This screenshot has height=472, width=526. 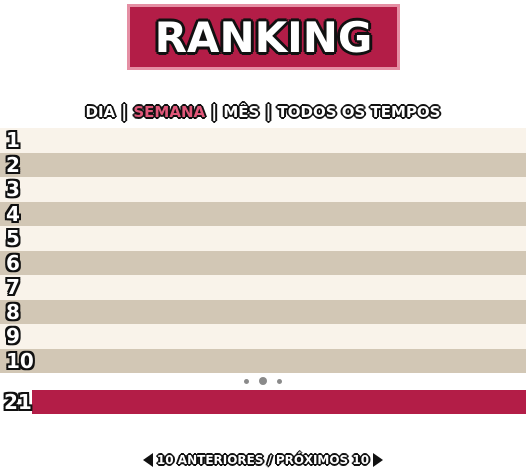 I want to click on ranking-row: 9, so click(x=263, y=336).